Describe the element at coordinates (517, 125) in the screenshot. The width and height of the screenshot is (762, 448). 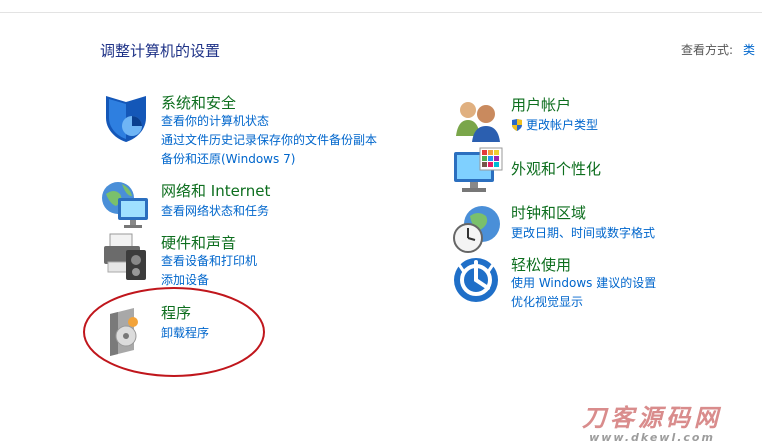
I see `uac-shield-icon` at that location.